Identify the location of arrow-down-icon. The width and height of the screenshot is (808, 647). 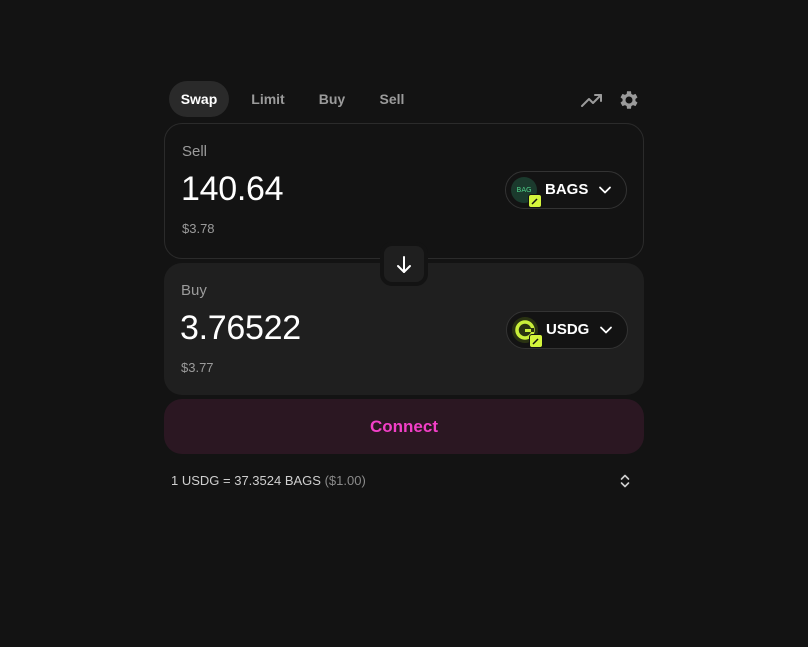
(404, 264).